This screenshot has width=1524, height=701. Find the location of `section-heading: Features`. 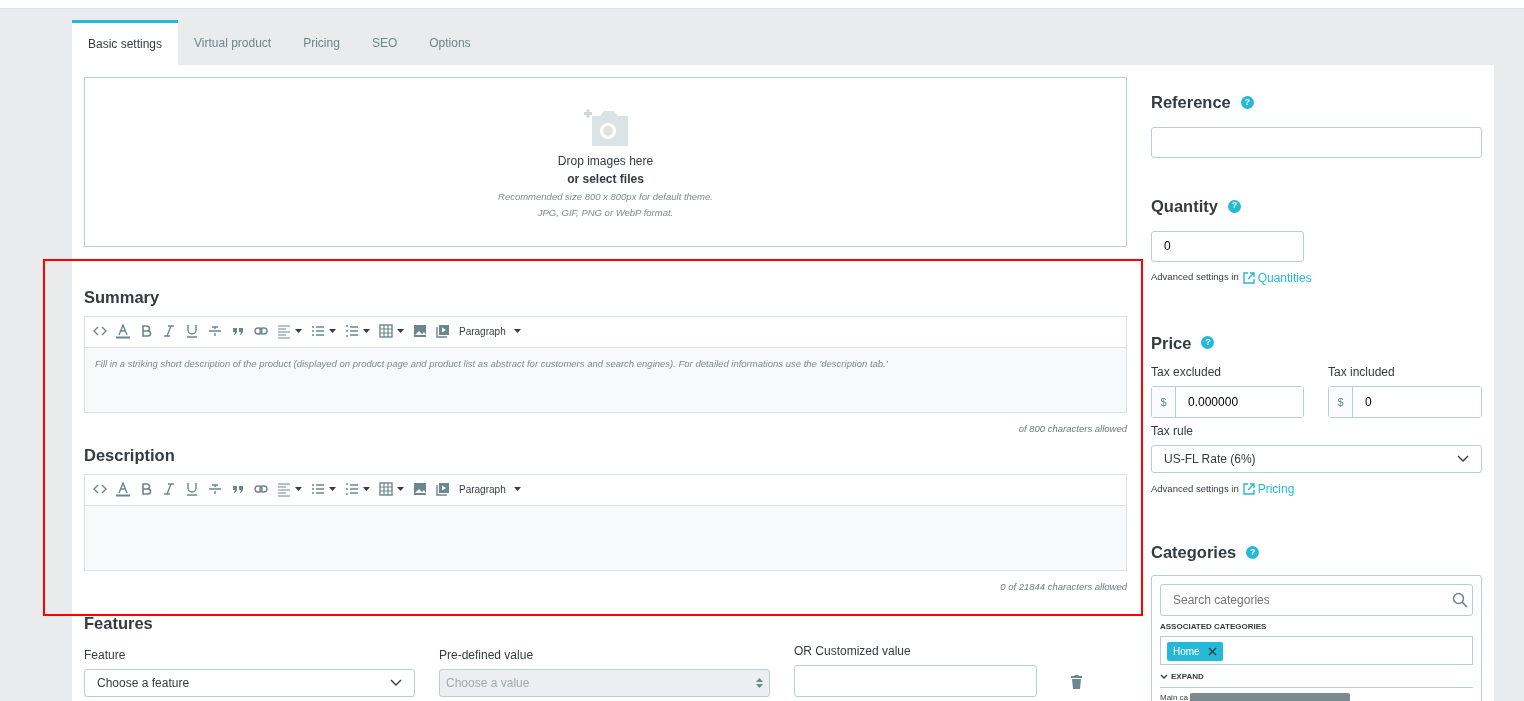

section-heading: Features is located at coordinates (119, 623).